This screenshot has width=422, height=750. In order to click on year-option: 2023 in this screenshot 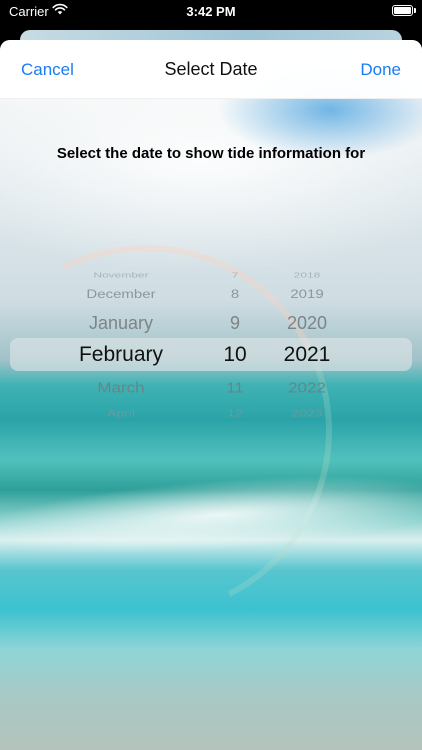, I will do `click(307, 413)`.